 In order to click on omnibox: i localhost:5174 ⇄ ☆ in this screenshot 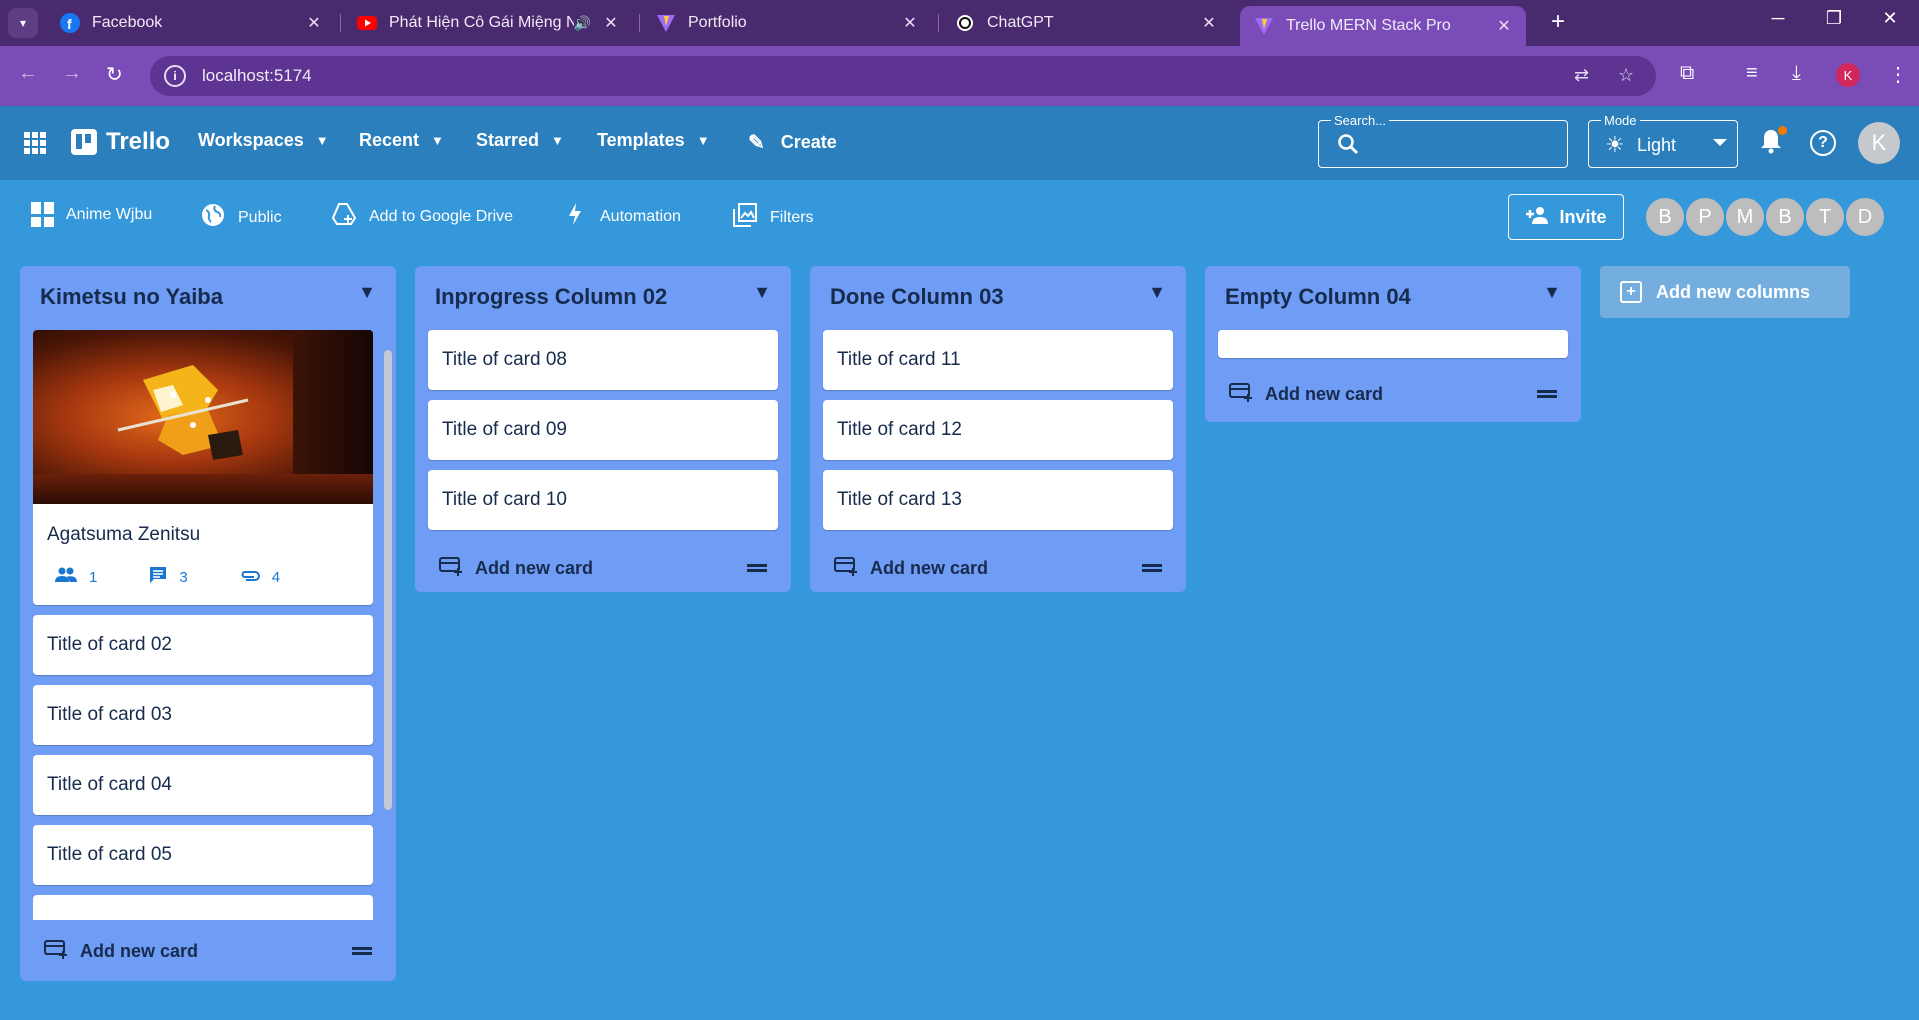, I will do `click(903, 76)`.